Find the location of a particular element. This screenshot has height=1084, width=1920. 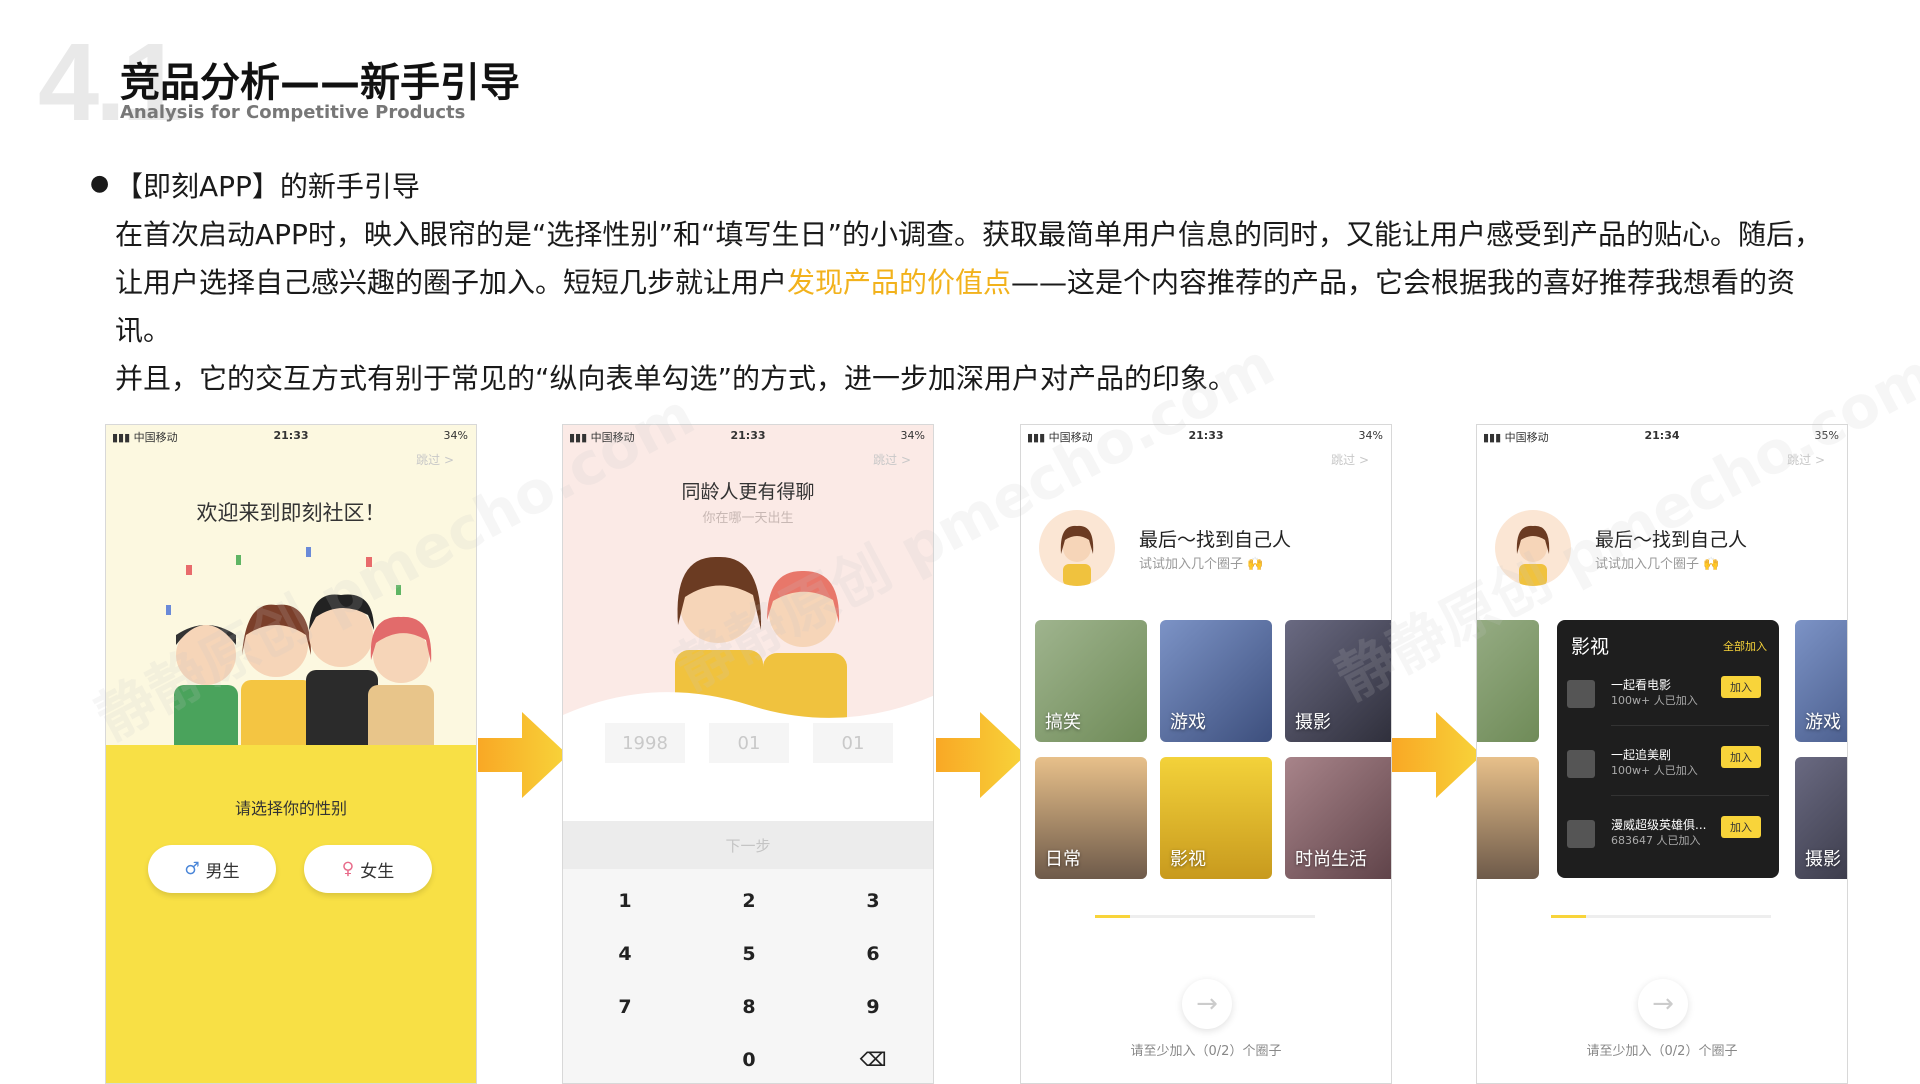

circle-tile-movies: 影视 is located at coordinates (1216, 818).